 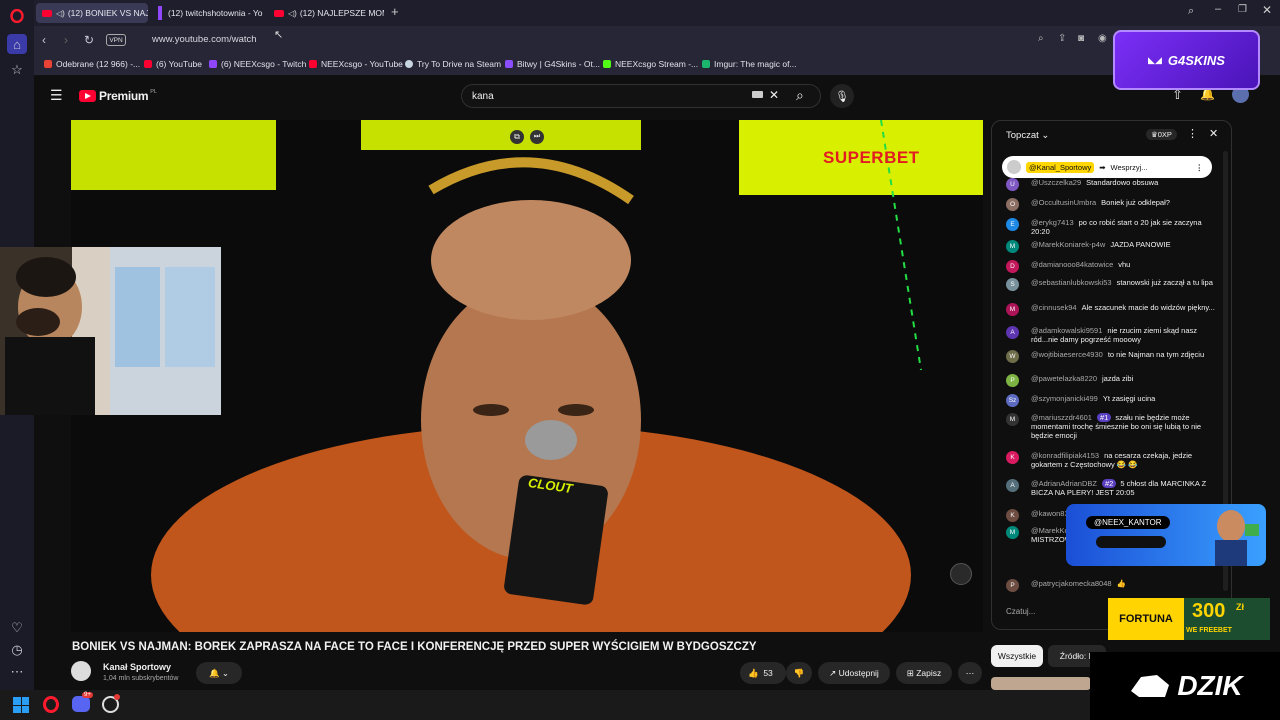 I want to click on url-field: www.youtube.com/watch, so click(x=204, y=39).